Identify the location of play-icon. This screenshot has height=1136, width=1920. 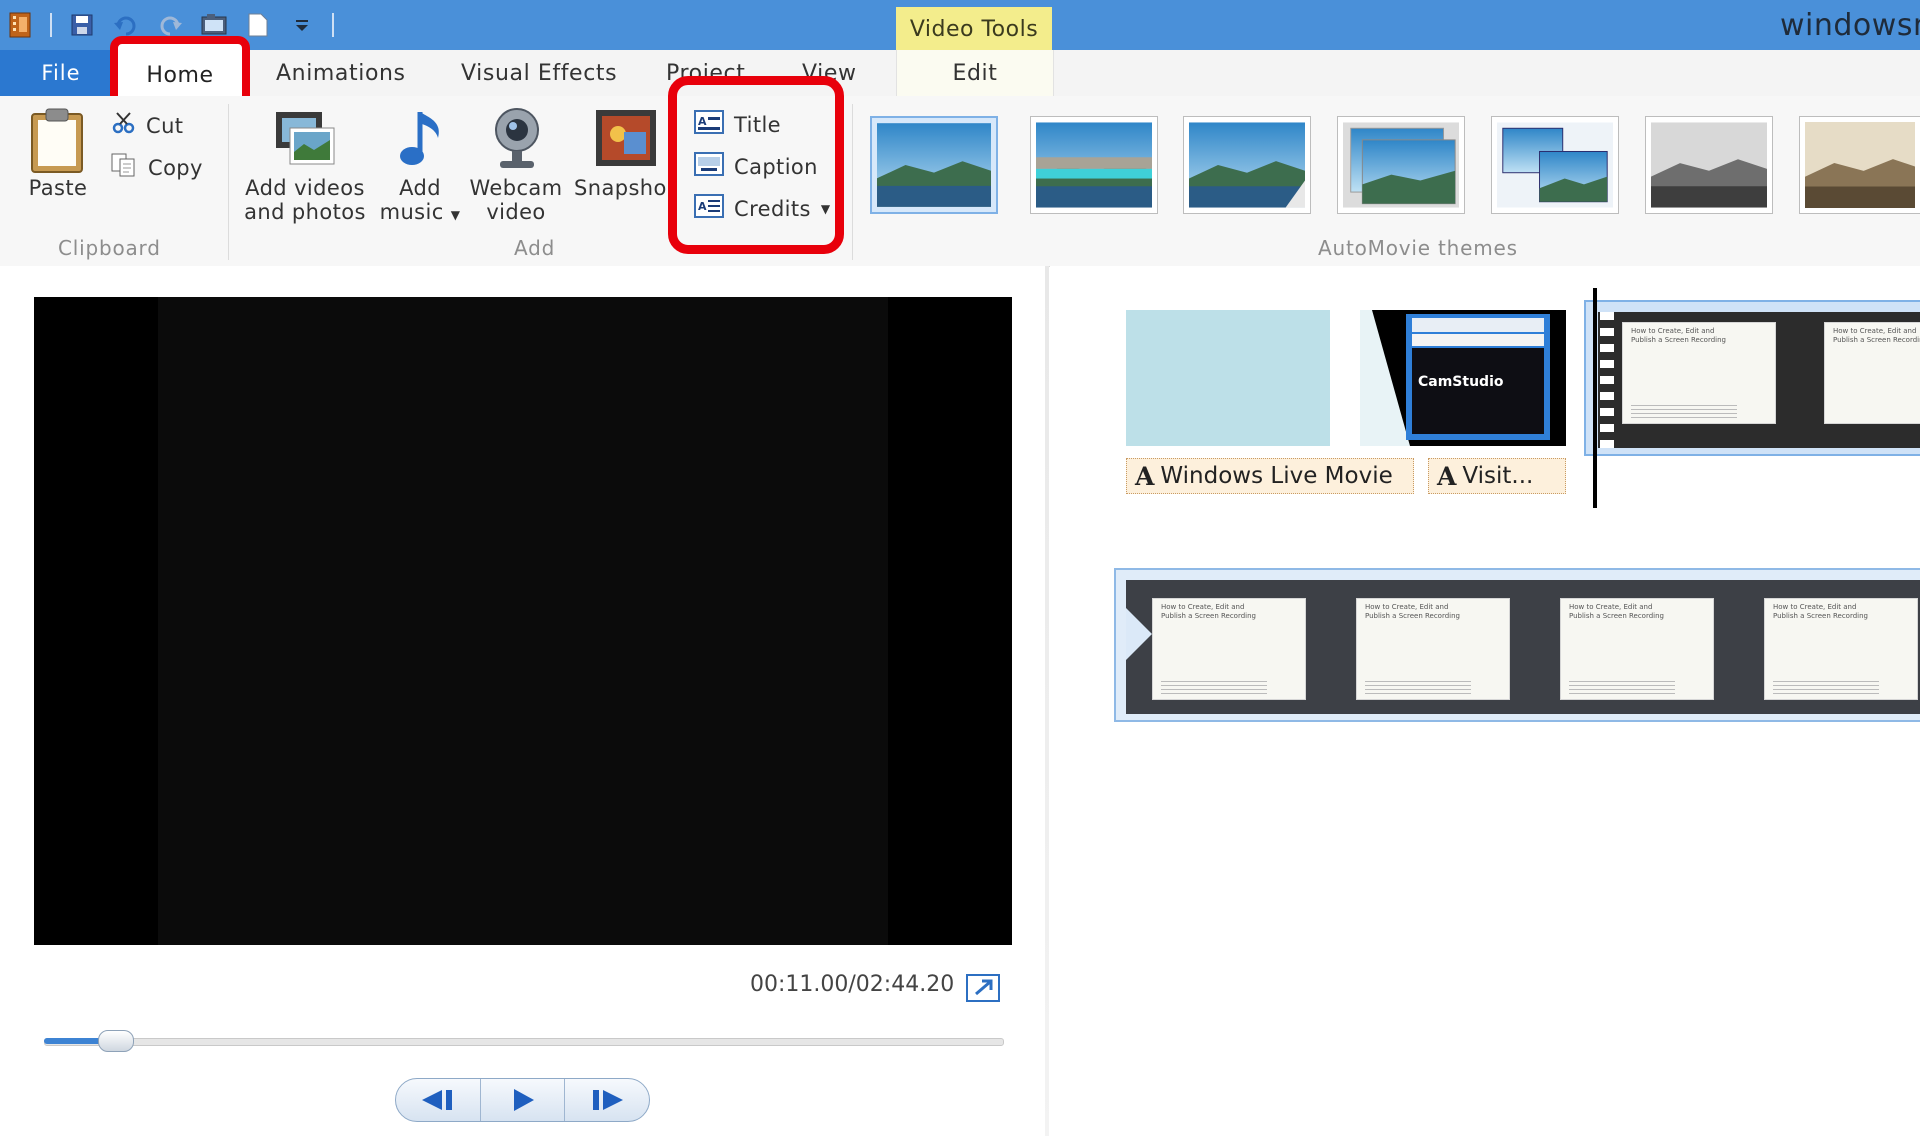
(523, 1100).